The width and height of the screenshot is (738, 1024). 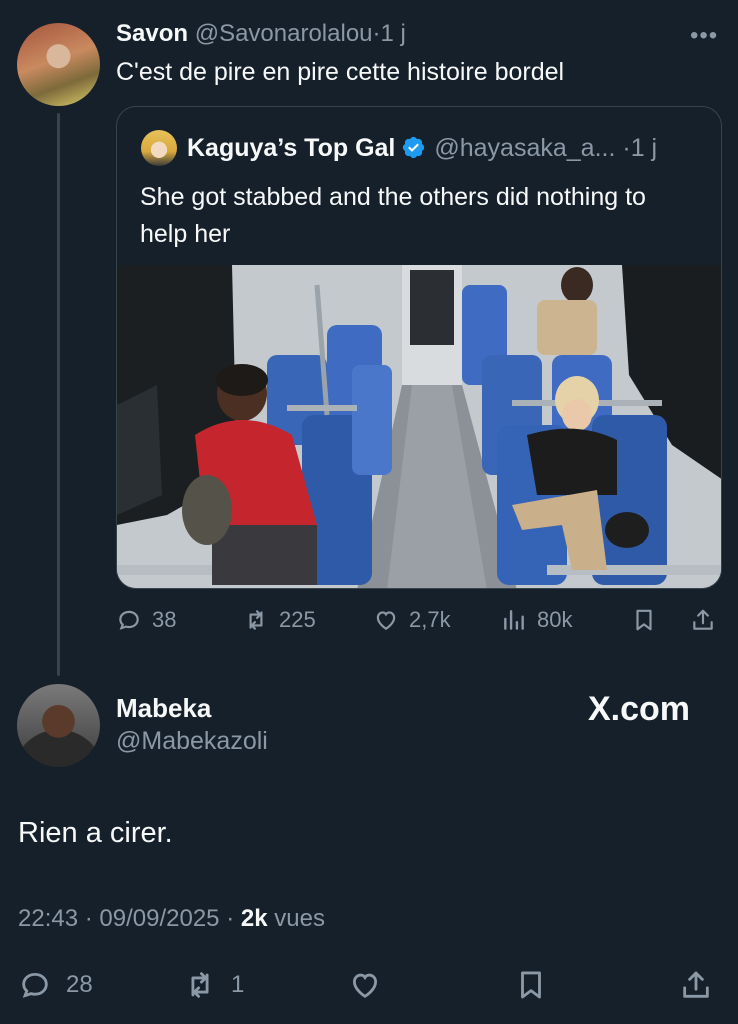 What do you see at coordinates (555, 619) in the screenshot?
I see `views-count: 80k` at bounding box center [555, 619].